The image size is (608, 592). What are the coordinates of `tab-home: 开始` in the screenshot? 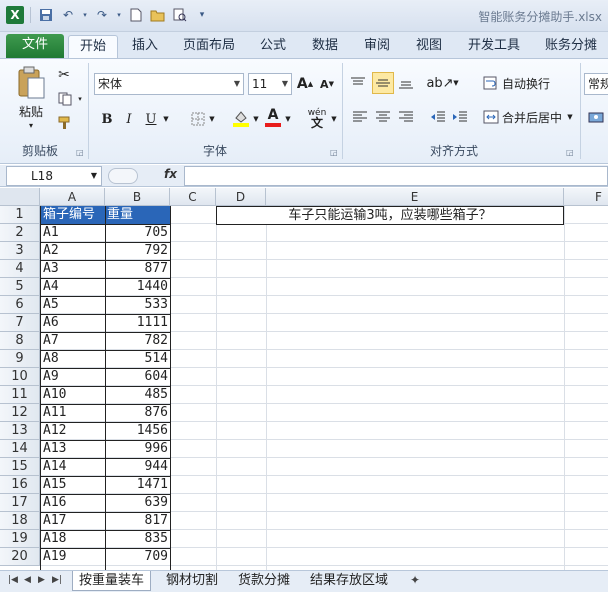 It's located at (93, 46).